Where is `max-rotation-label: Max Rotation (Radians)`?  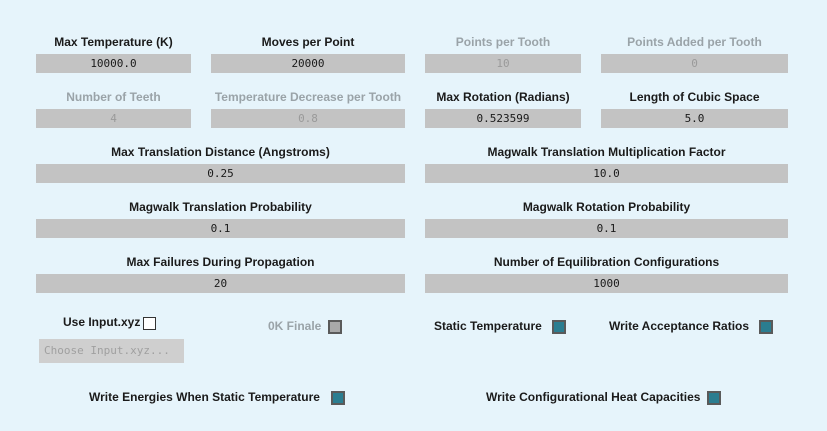 max-rotation-label: Max Rotation (Radians) is located at coordinates (503, 97).